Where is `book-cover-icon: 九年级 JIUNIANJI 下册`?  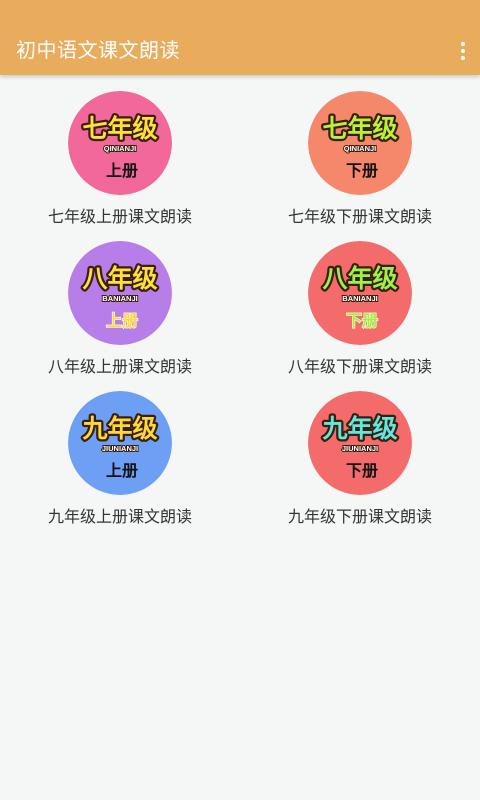
book-cover-icon: 九年级 JIUNIANJI 下册 is located at coordinates (360, 443).